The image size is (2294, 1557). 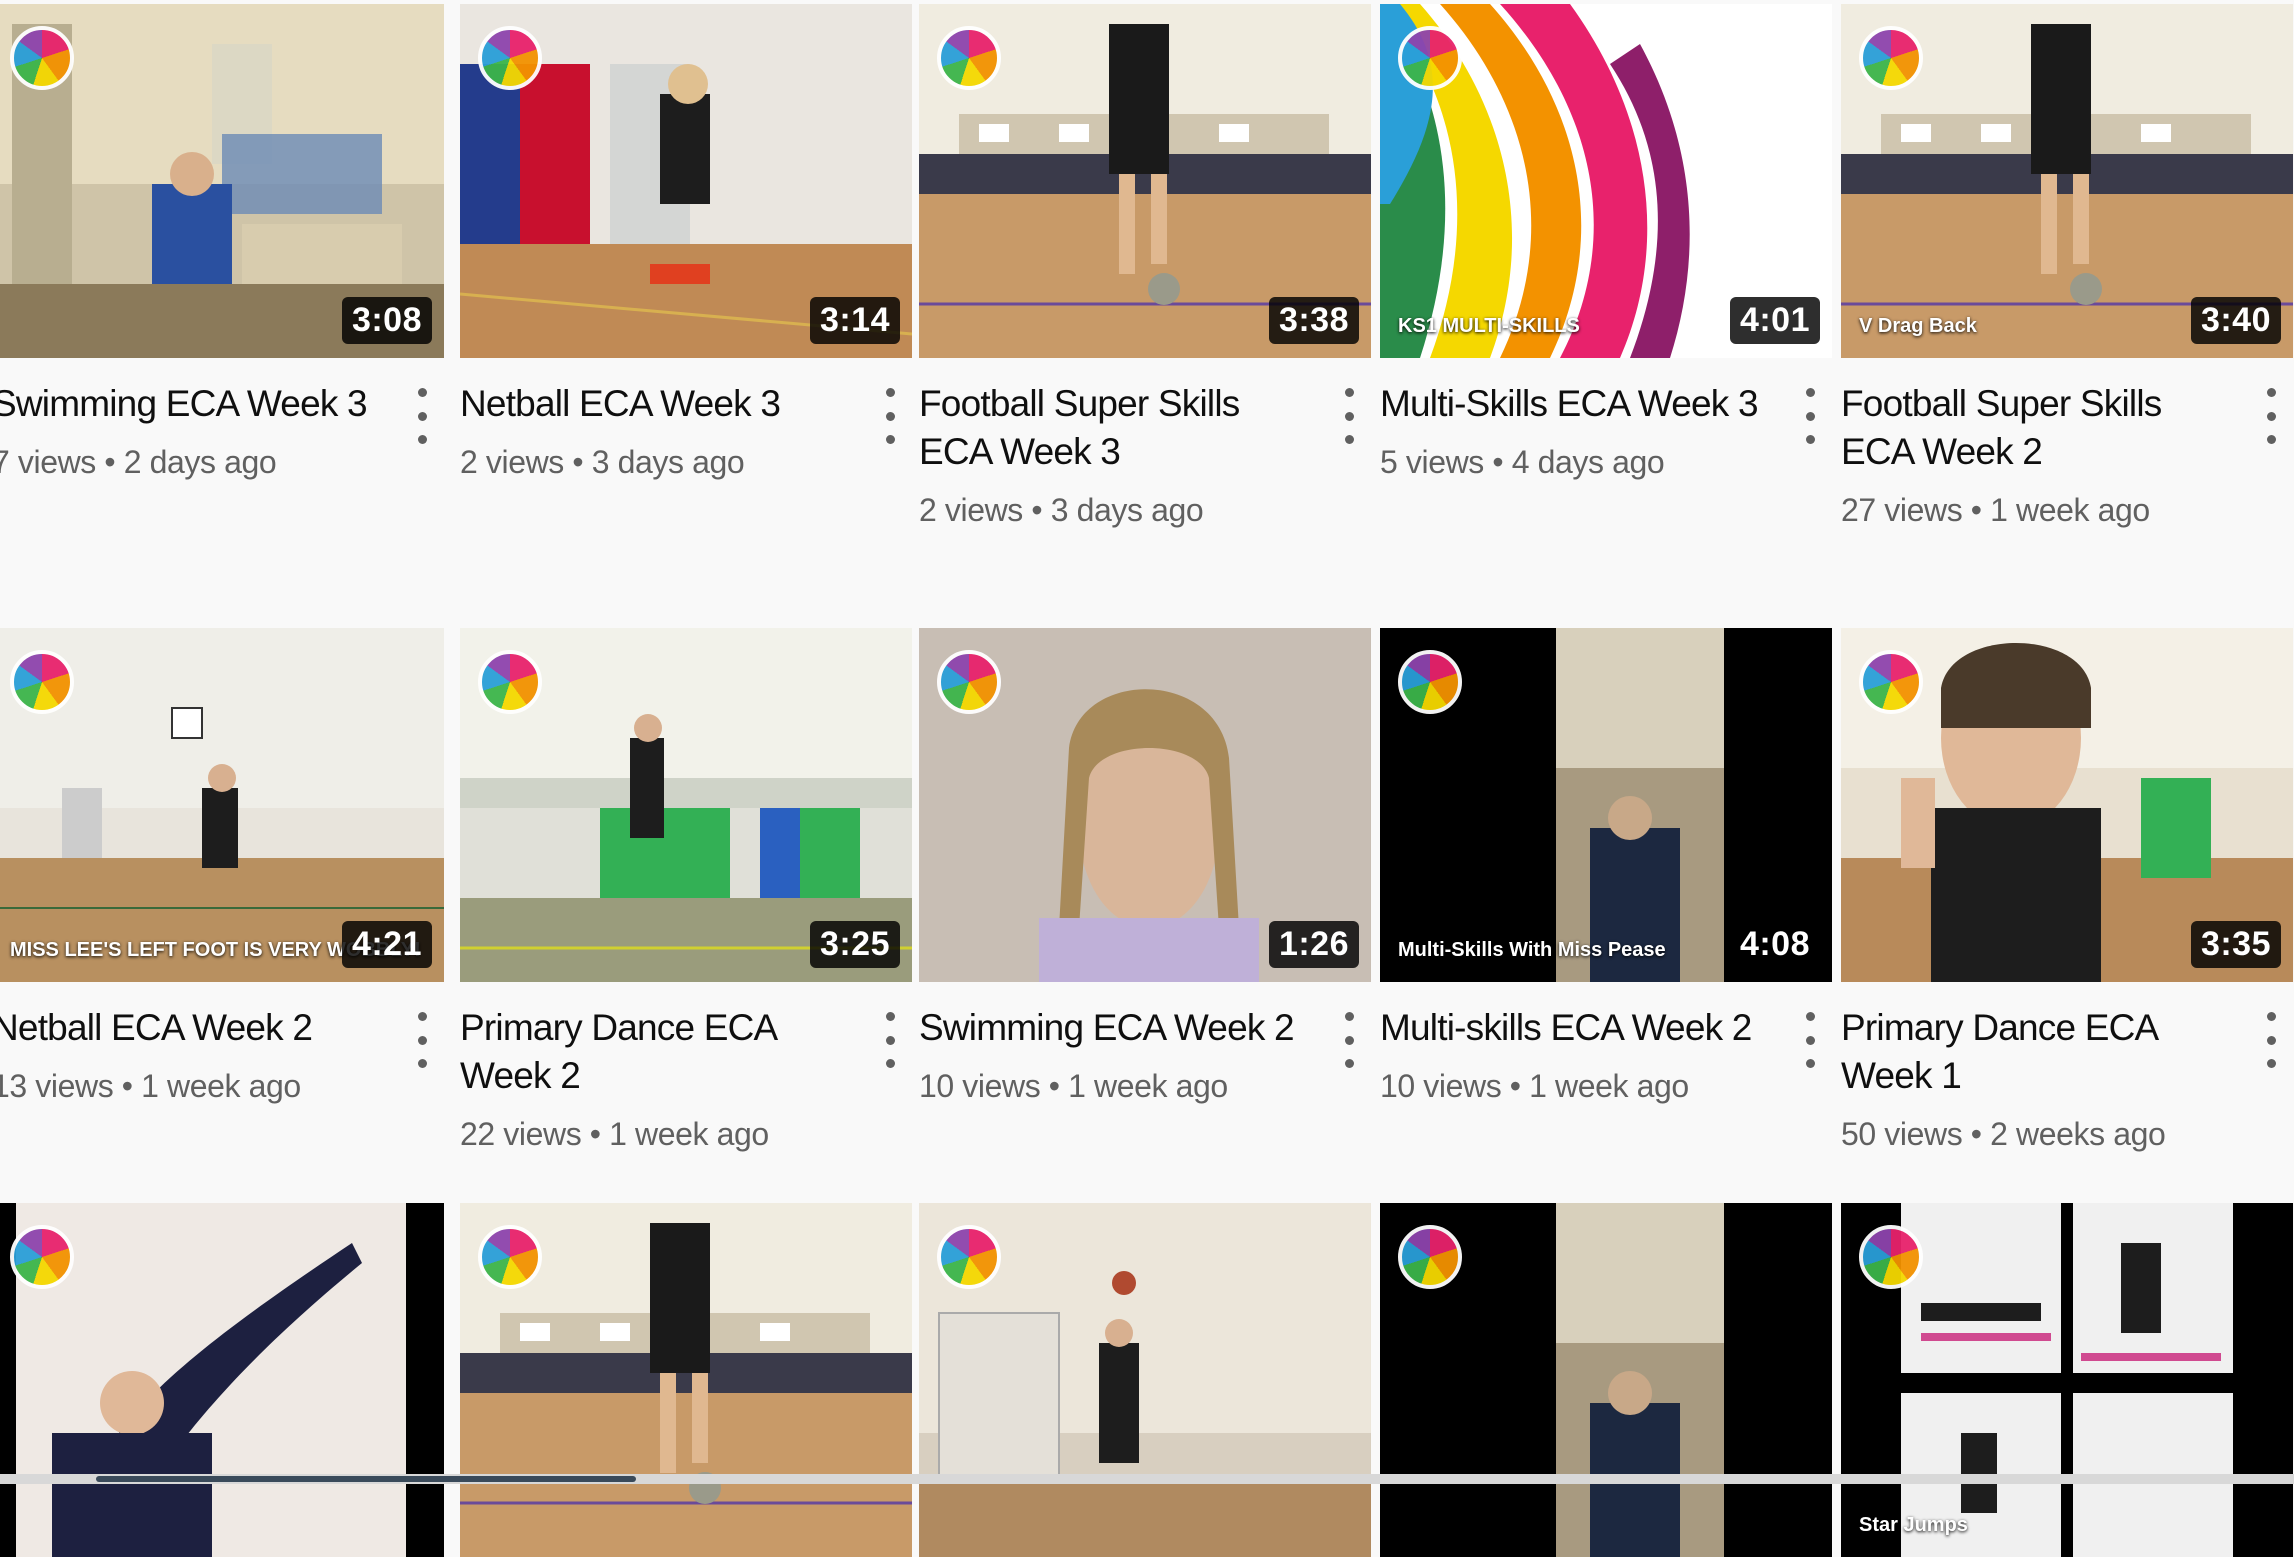 What do you see at coordinates (1313, 944) in the screenshot?
I see `duration-badge: 1:26` at bounding box center [1313, 944].